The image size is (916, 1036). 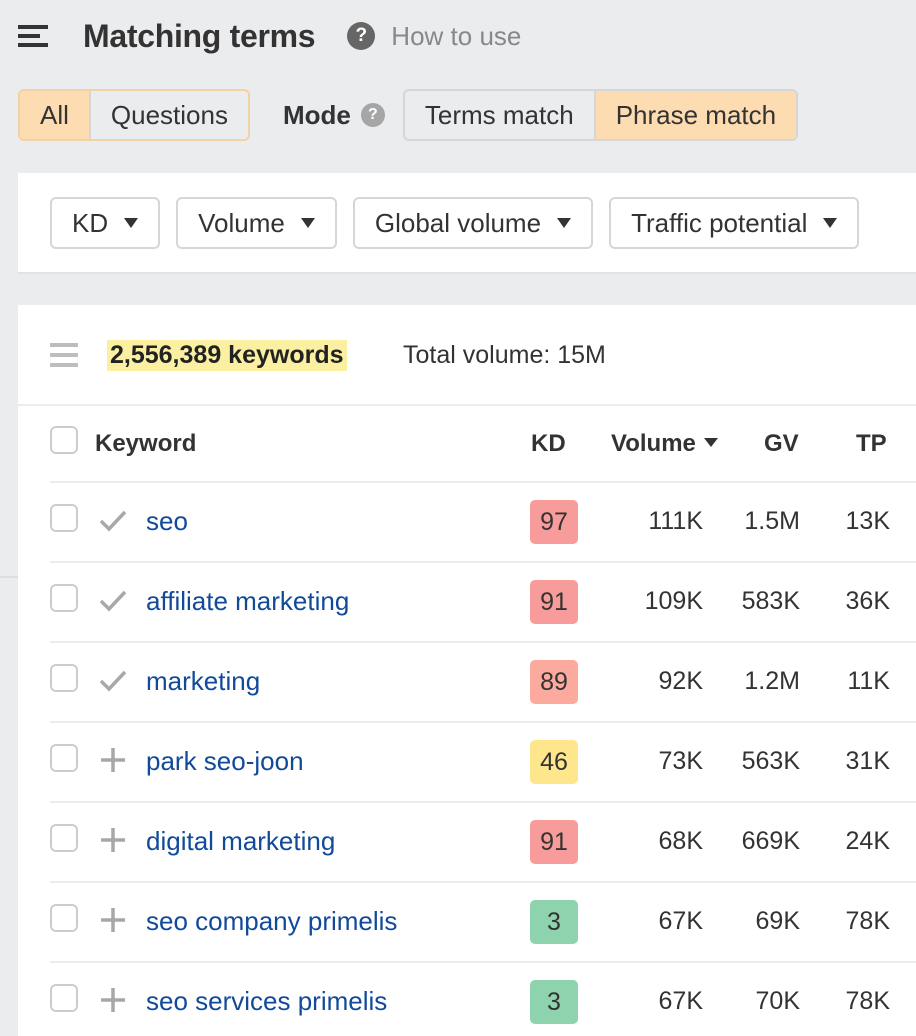 I want to click on scope-toggle: All Questions, so click(x=134, y=115).